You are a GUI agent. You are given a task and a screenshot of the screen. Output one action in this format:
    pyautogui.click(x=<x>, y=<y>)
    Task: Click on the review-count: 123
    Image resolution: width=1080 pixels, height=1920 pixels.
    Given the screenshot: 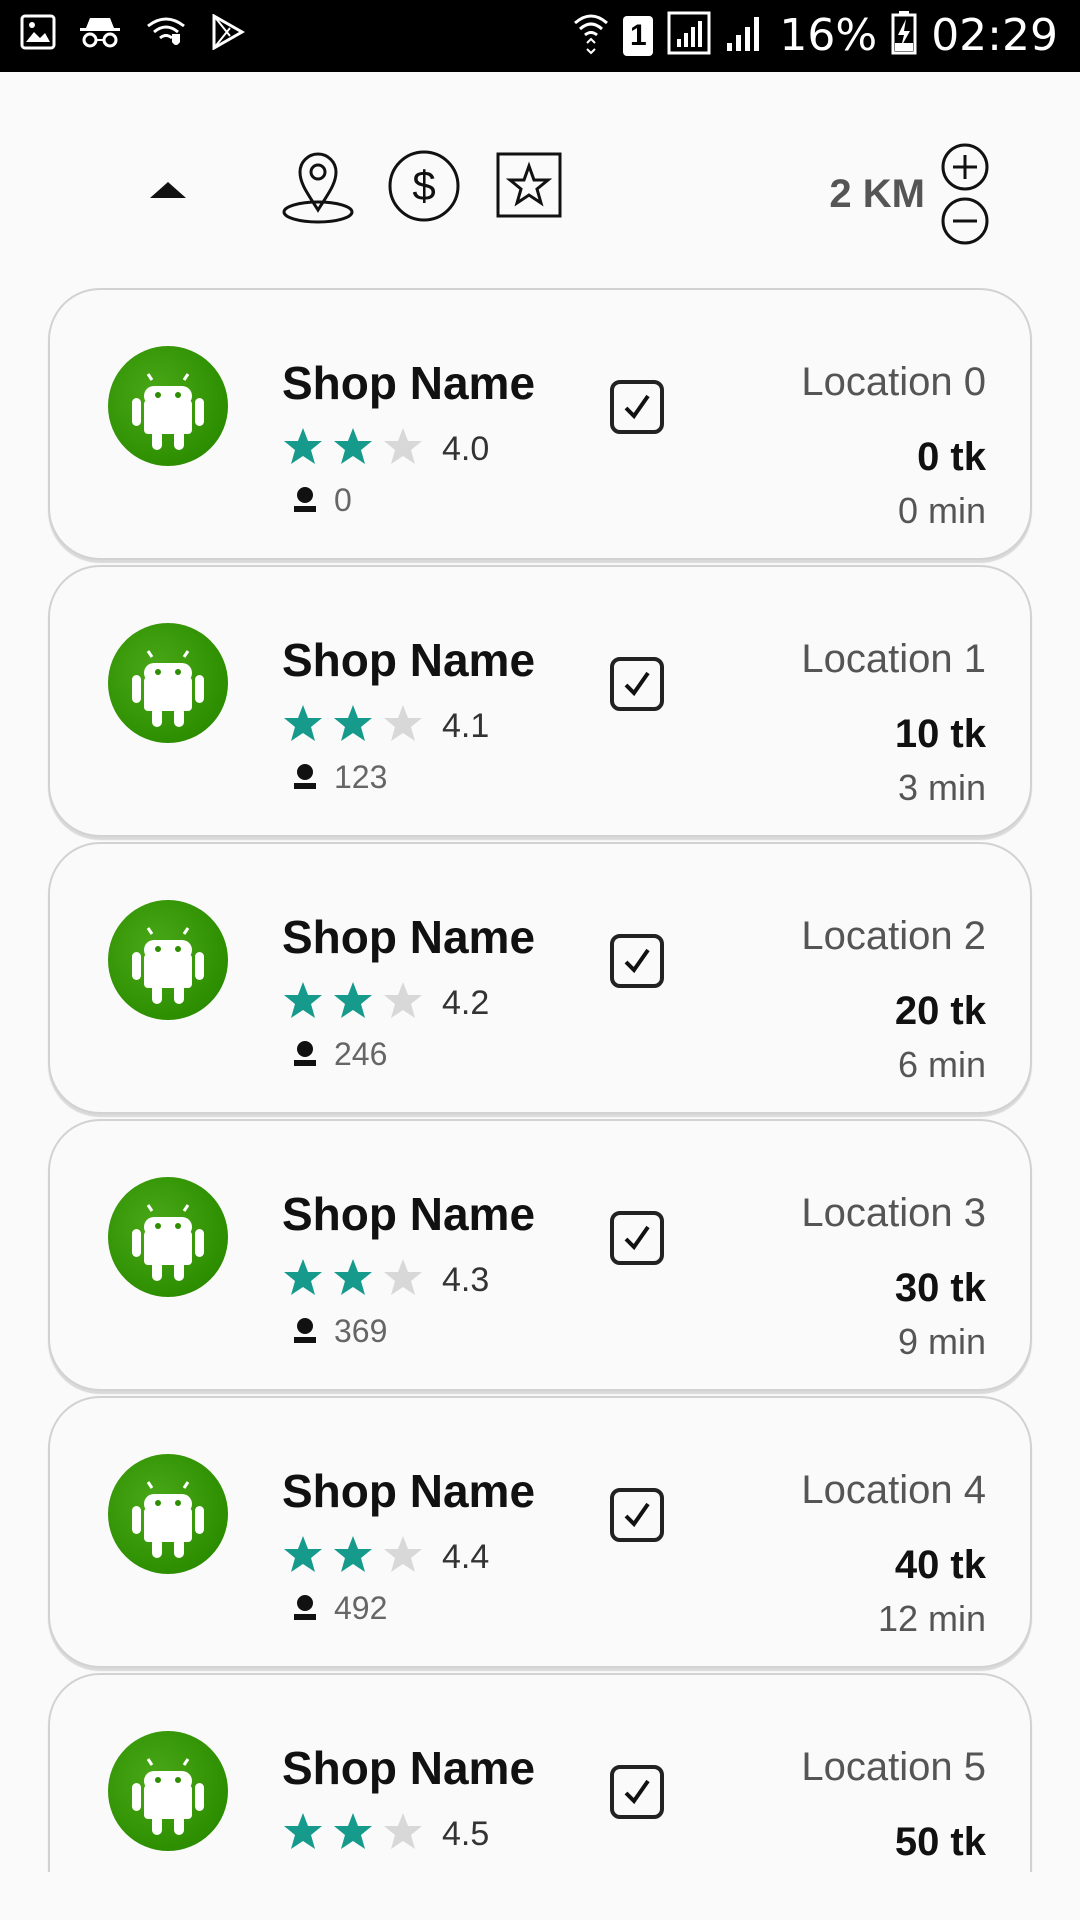 What is the action you would take?
    pyautogui.click(x=361, y=777)
    